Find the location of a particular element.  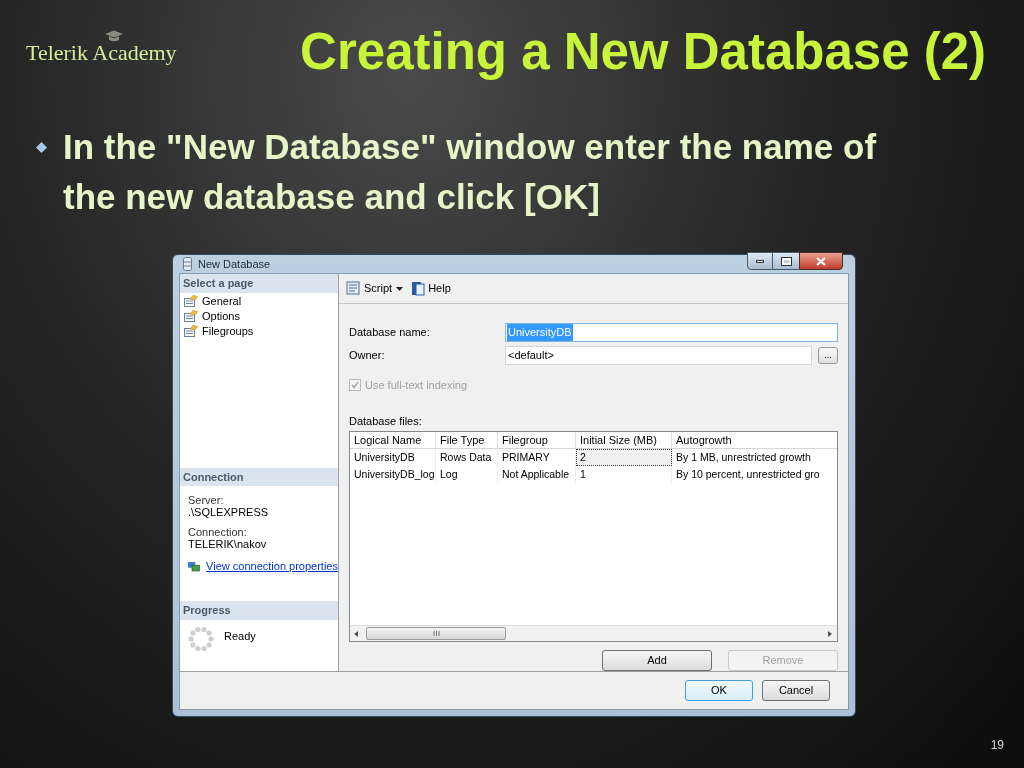

column-header: Filegroup is located at coordinates (537, 440).